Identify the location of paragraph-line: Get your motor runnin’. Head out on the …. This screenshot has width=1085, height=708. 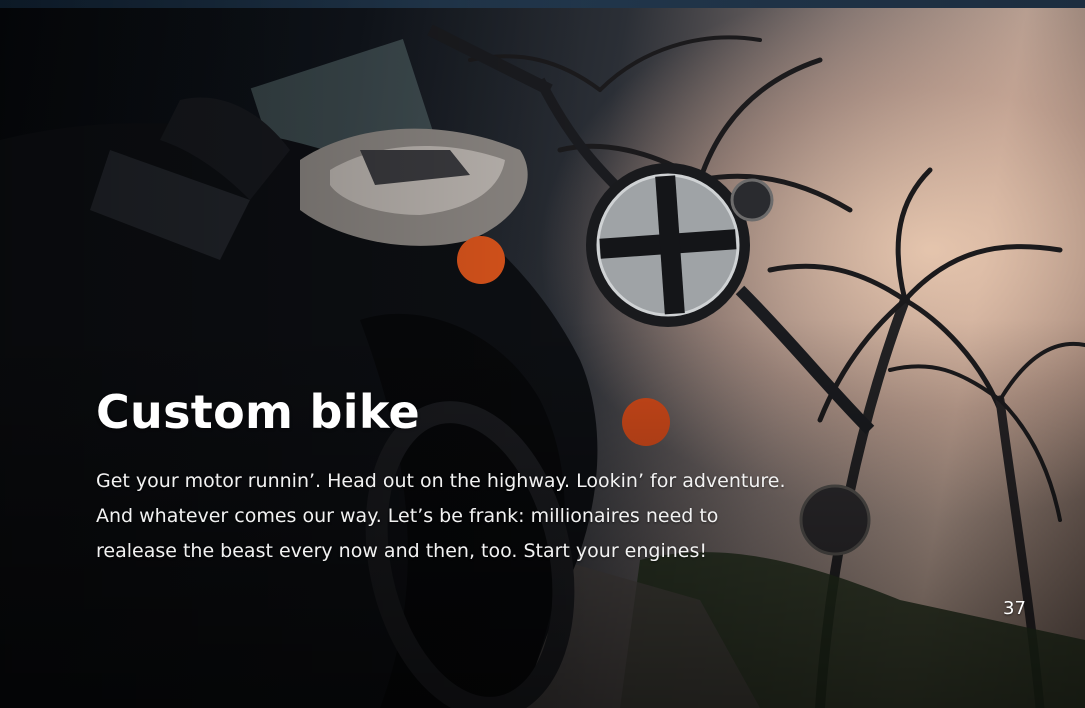
(441, 481).